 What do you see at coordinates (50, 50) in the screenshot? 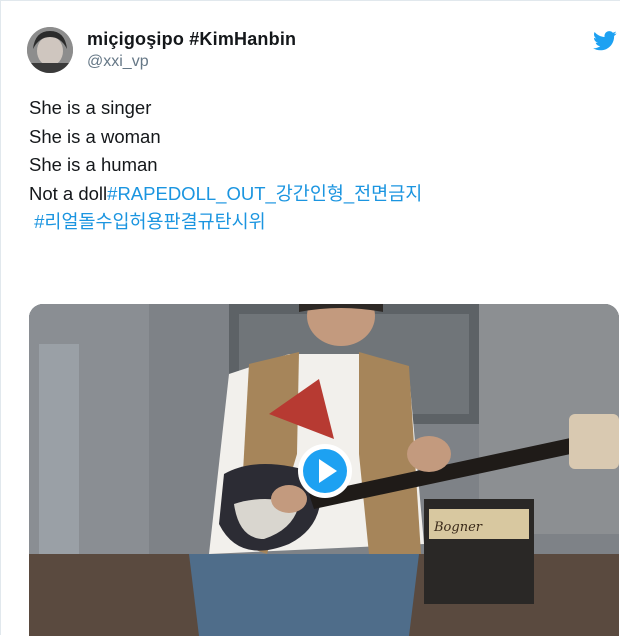
I see `avatar` at bounding box center [50, 50].